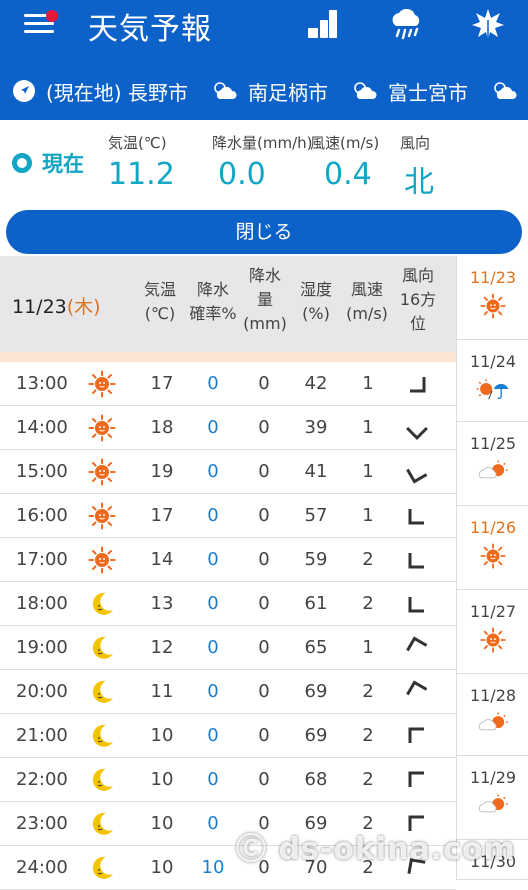  Describe the element at coordinates (228, 604) in the screenshot. I see `table-row: 18:00 13 0 0 61 2` at that location.